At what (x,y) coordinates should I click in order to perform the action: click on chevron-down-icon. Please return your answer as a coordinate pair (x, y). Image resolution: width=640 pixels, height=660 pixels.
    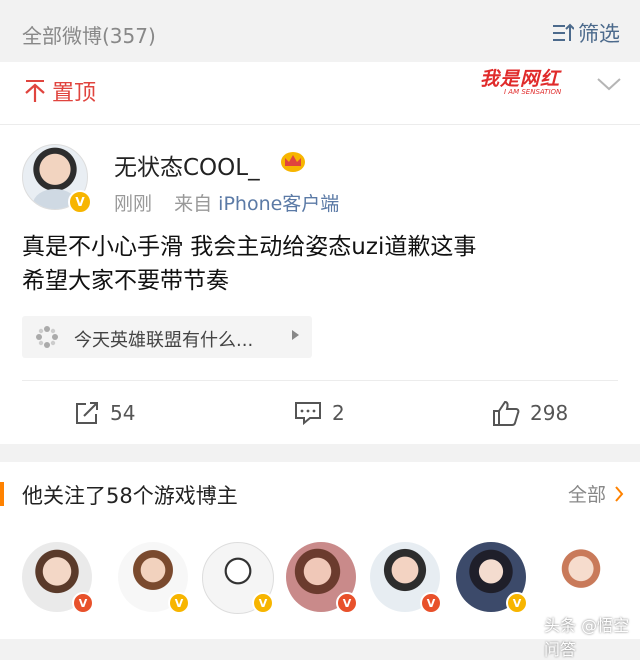
    Looking at the image, I should click on (609, 84).